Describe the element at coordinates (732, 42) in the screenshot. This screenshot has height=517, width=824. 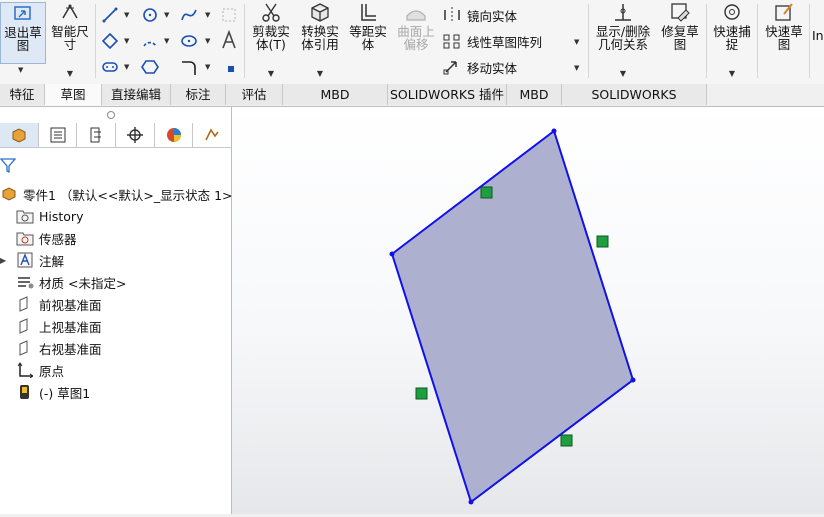
I see `quick-snaps-button: 快速捕 捉 ▼` at that location.